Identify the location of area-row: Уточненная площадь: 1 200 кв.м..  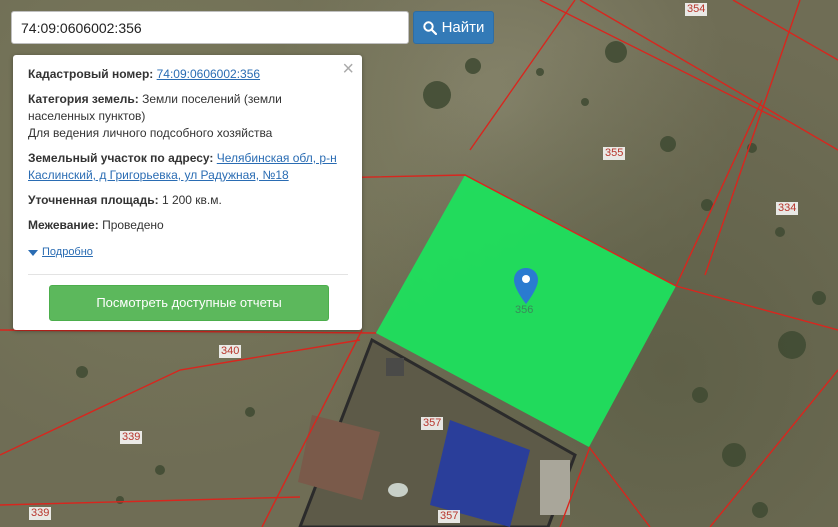
(188, 200).